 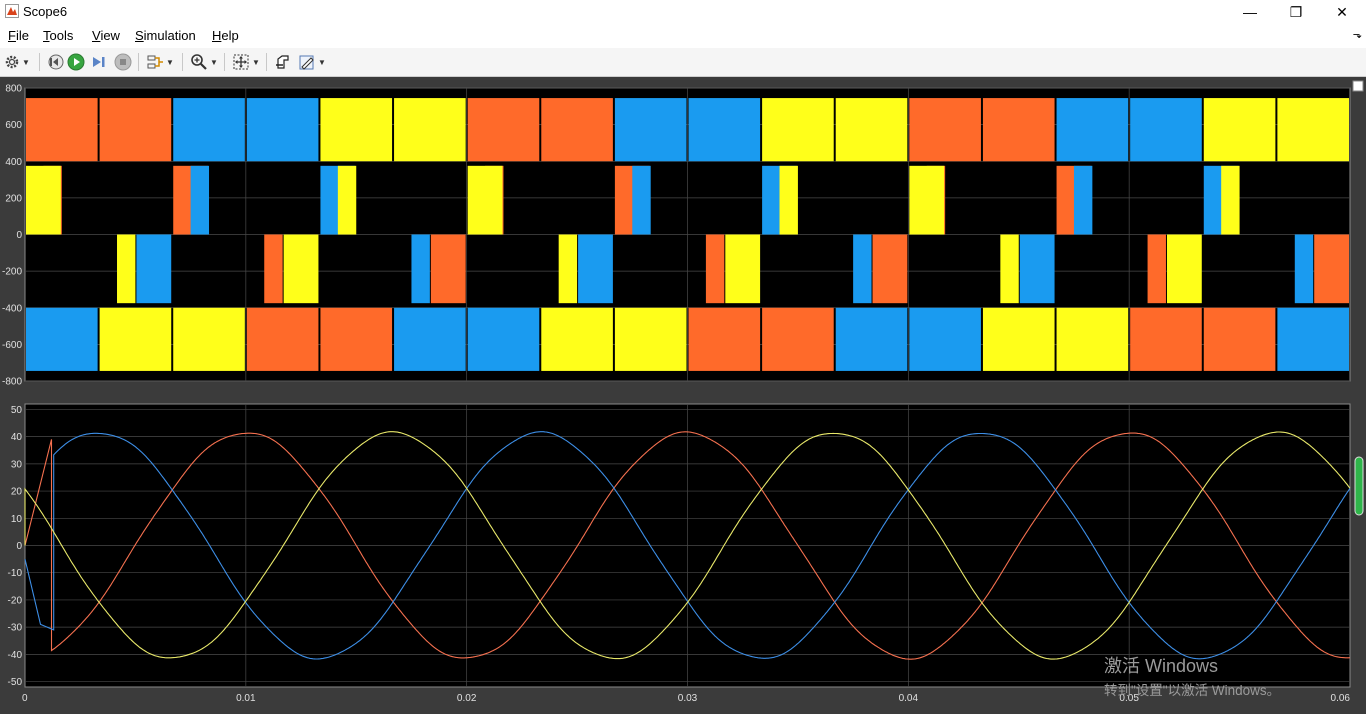 I want to click on watermark-line-2: 转到"设置"以激活 Windows。, so click(x=1192, y=690).